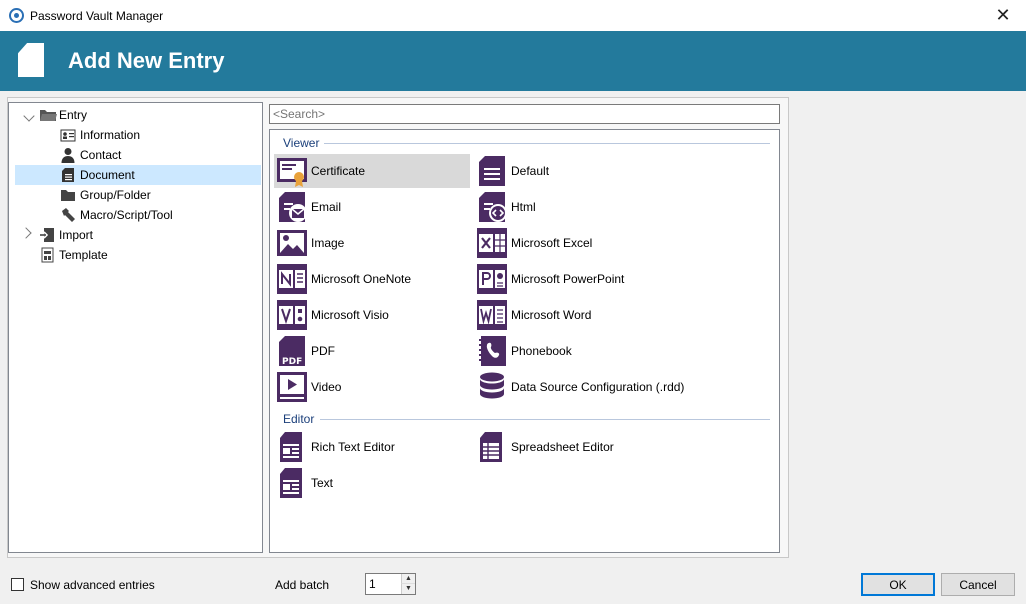  I want to click on folder-icon, so click(68, 195).